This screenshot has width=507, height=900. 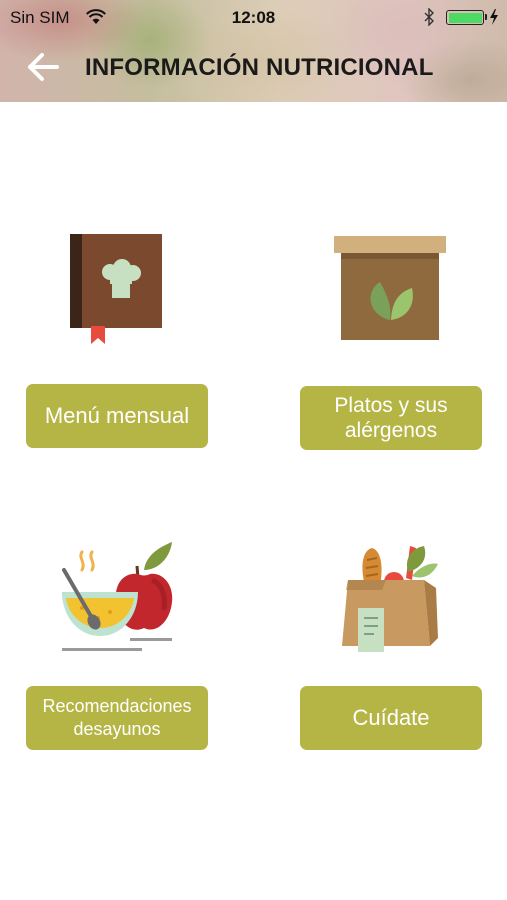 What do you see at coordinates (390, 599) in the screenshot?
I see `grocery-bag-icon` at bounding box center [390, 599].